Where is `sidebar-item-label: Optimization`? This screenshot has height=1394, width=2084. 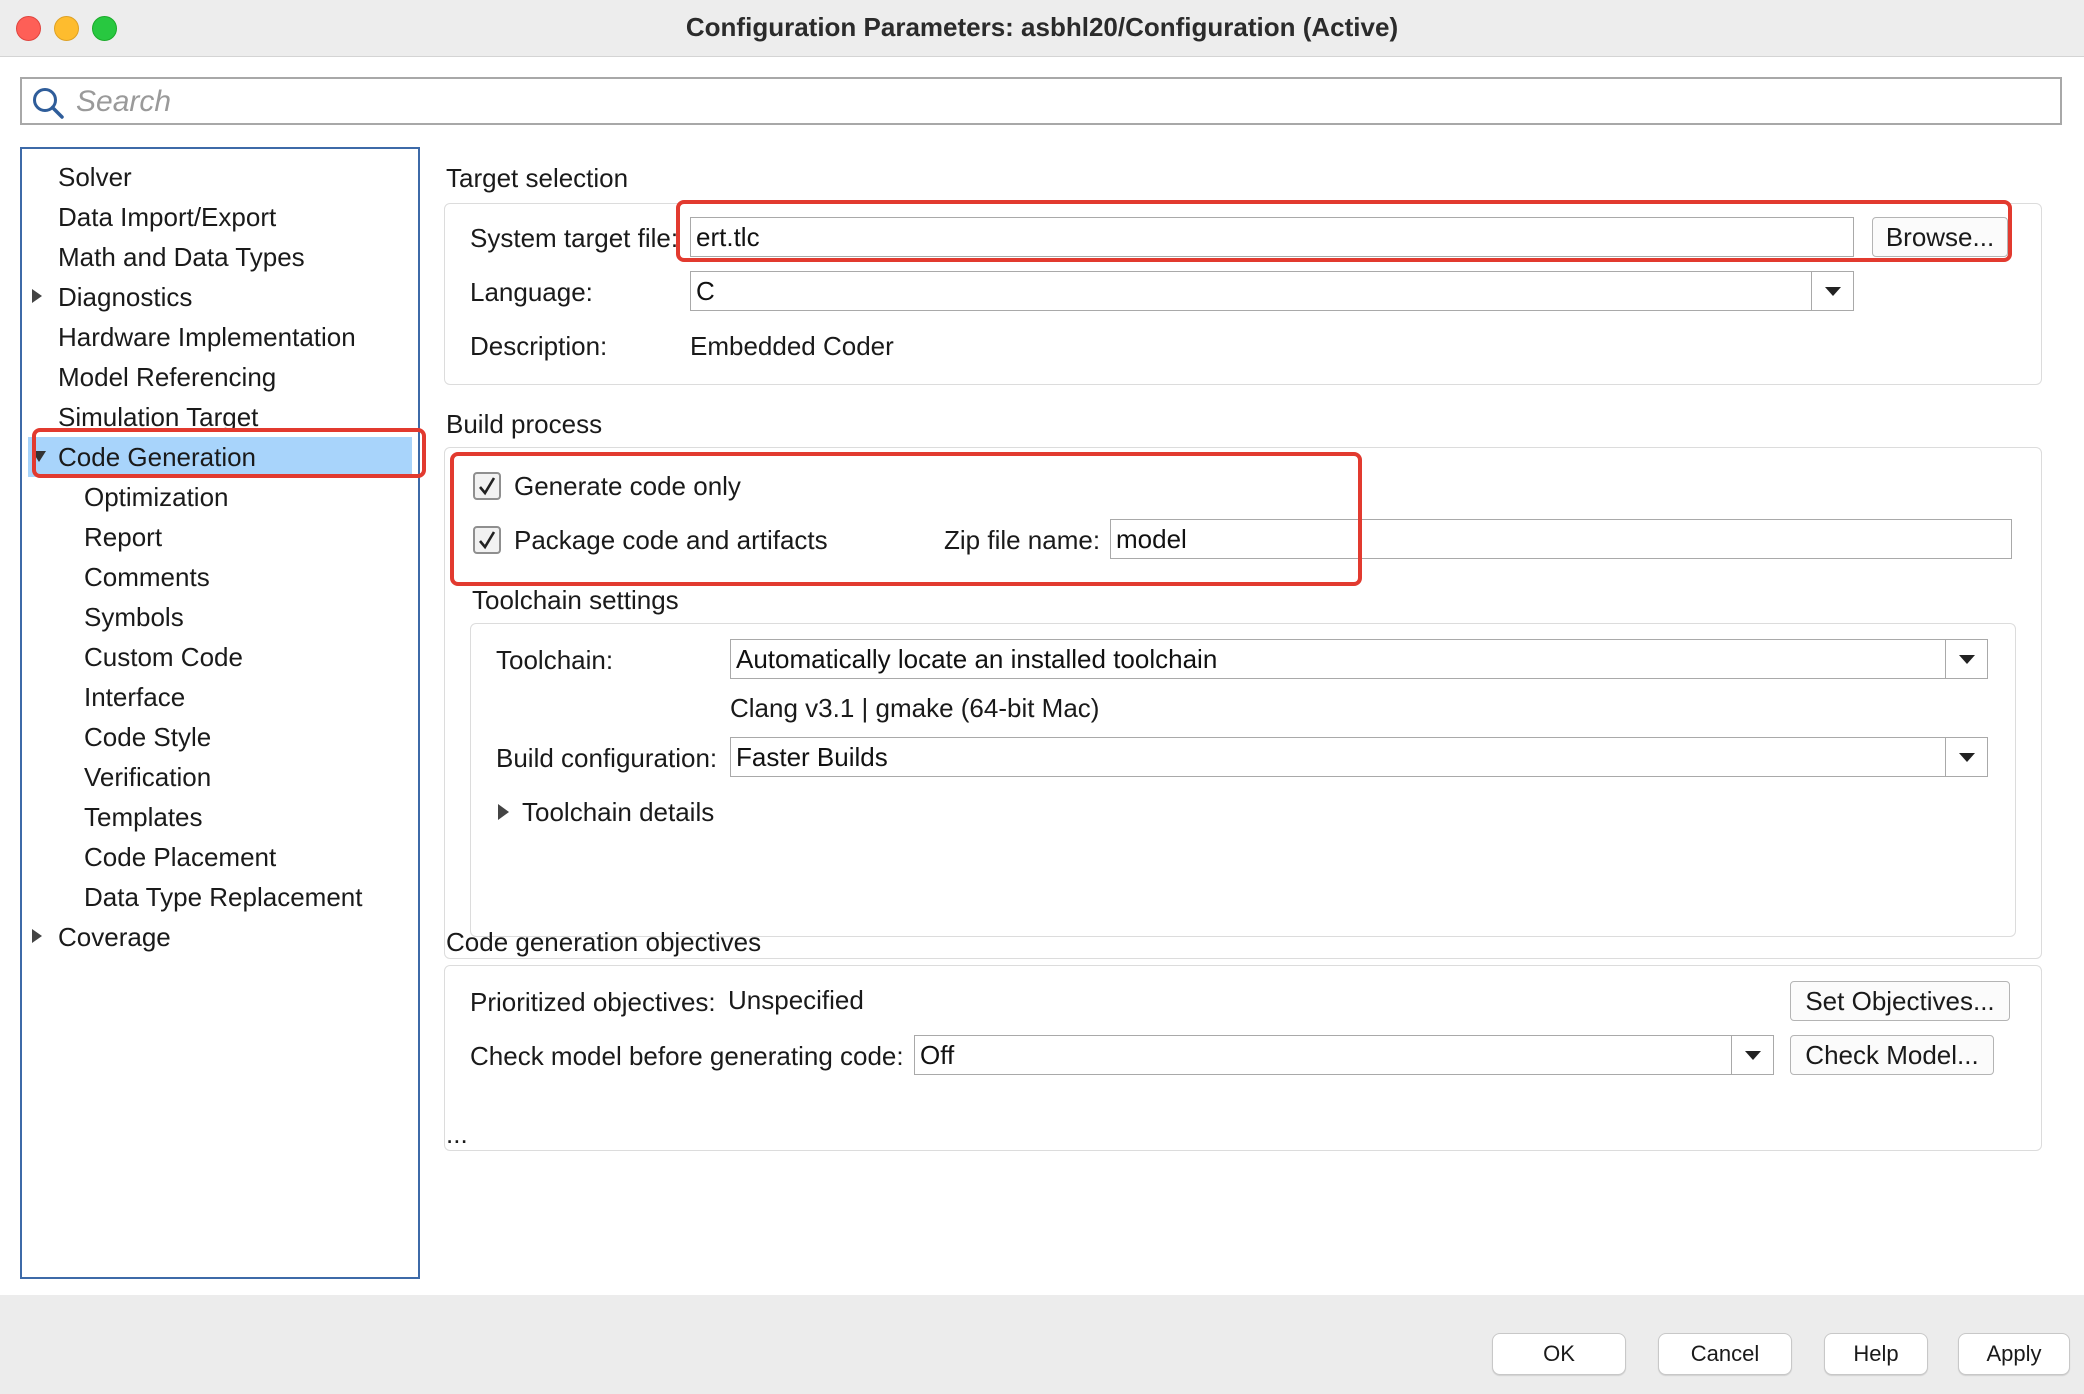 sidebar-item-label: Optimization is located at coordinates (156, 497).